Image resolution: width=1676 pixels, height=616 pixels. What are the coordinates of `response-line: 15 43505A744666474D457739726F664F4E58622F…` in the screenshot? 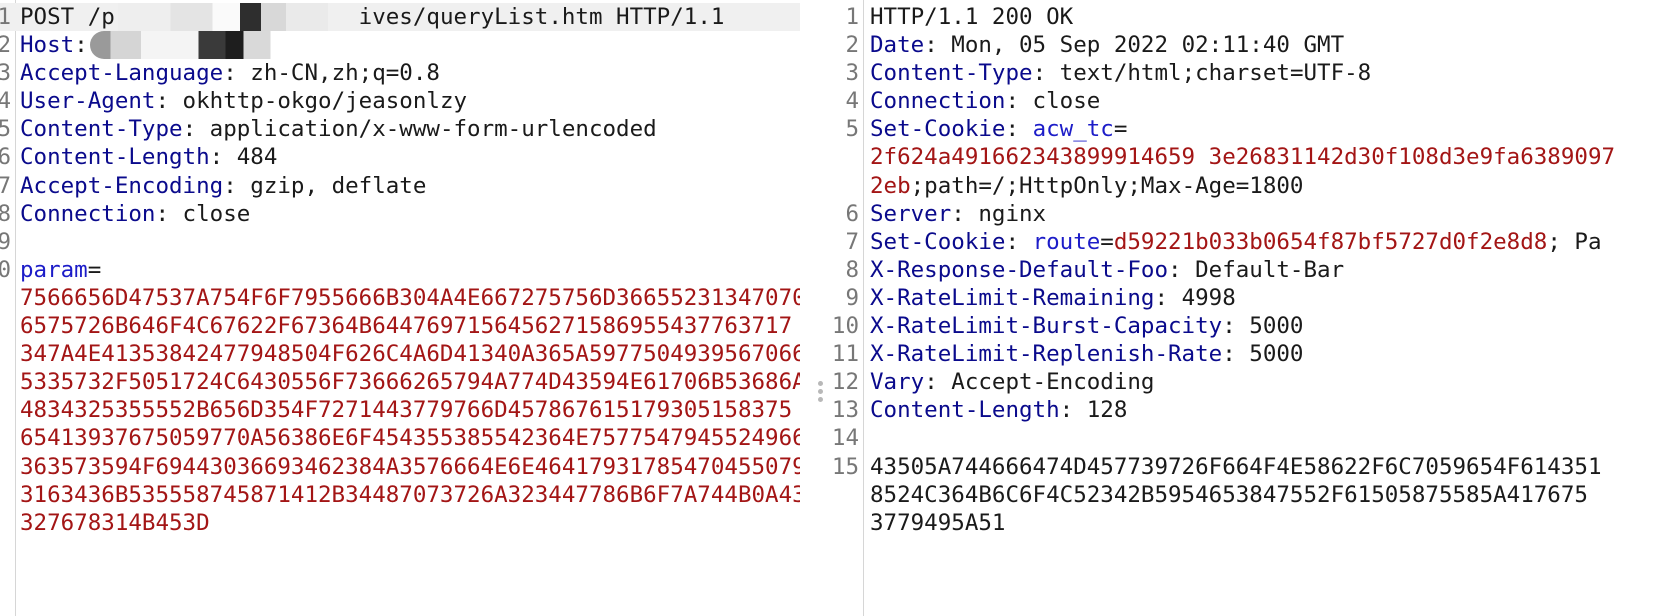 It's located at (1253, 467).